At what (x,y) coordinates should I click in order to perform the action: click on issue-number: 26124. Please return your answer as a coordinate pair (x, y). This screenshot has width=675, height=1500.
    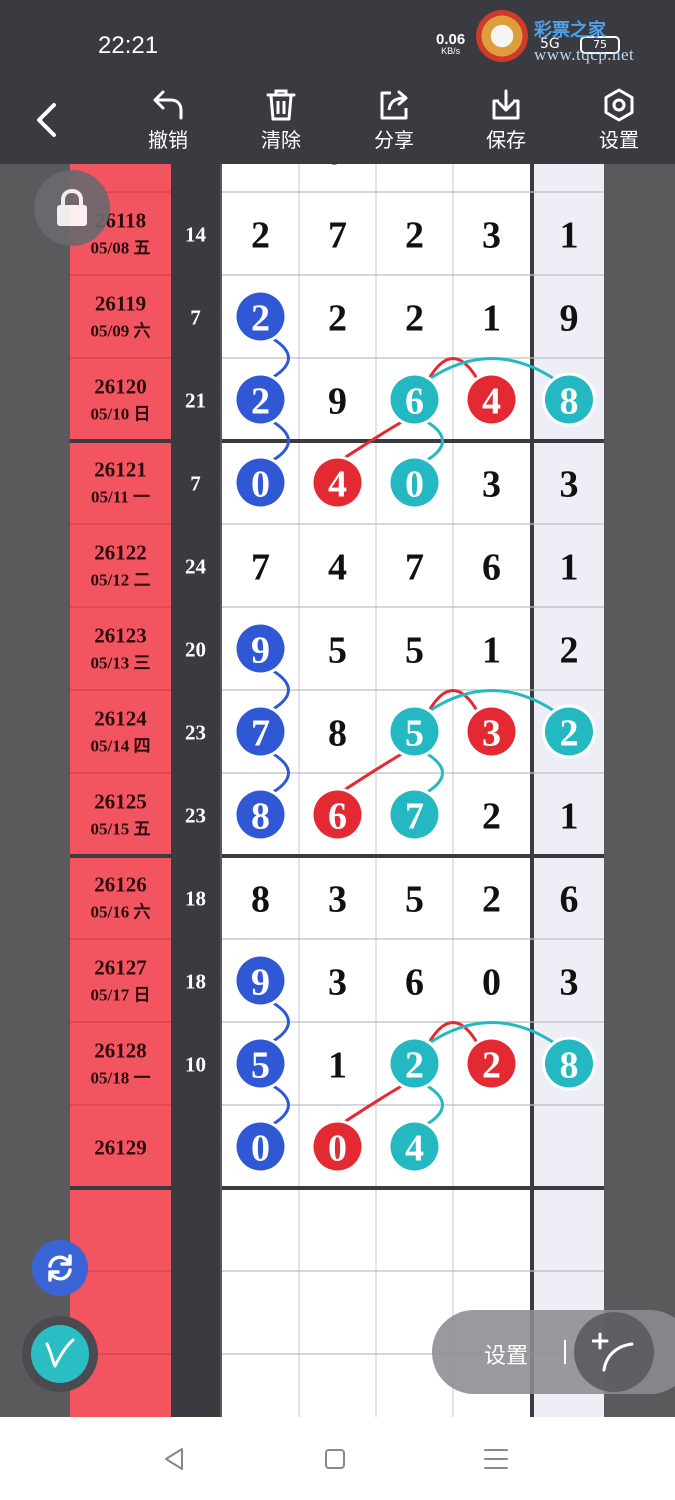
    Looking at the image, I should click on (120, 719).